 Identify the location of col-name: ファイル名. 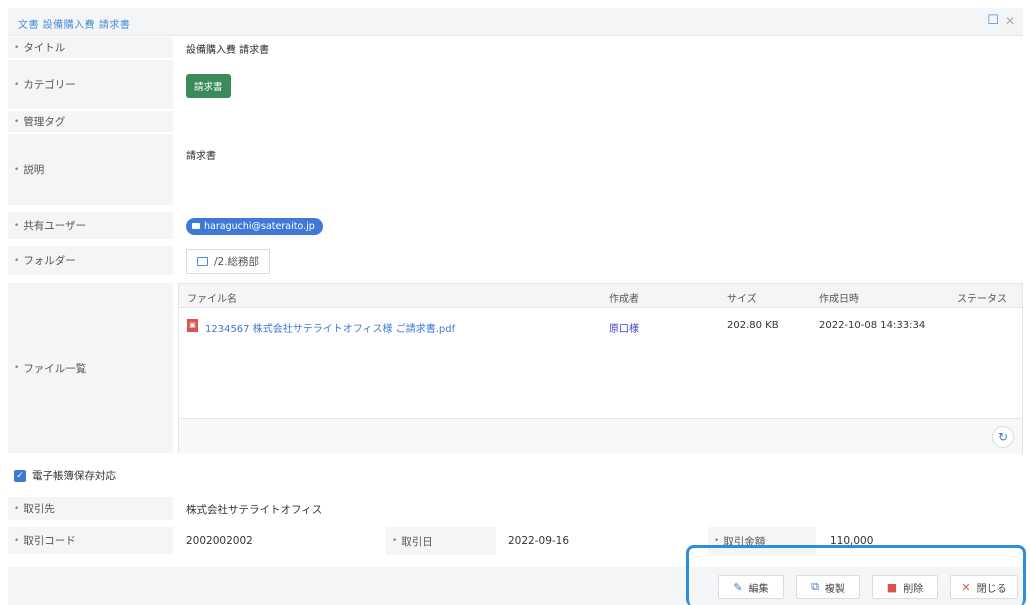
(212, 299).